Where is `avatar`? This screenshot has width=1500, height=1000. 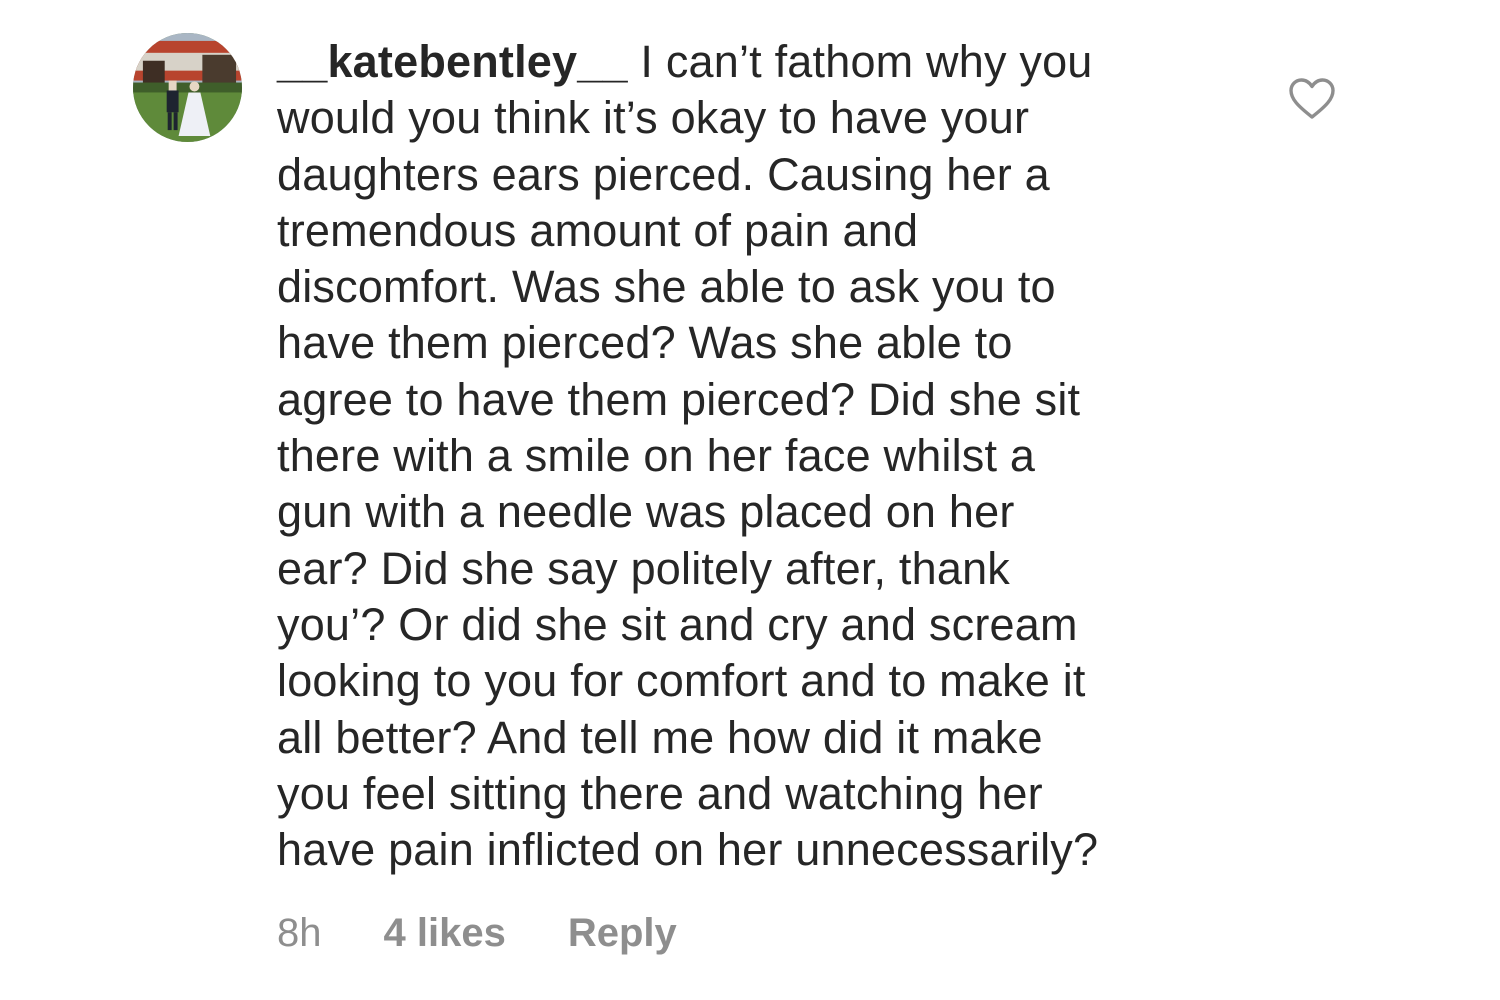
avatar is located at coordinates (187, 87).